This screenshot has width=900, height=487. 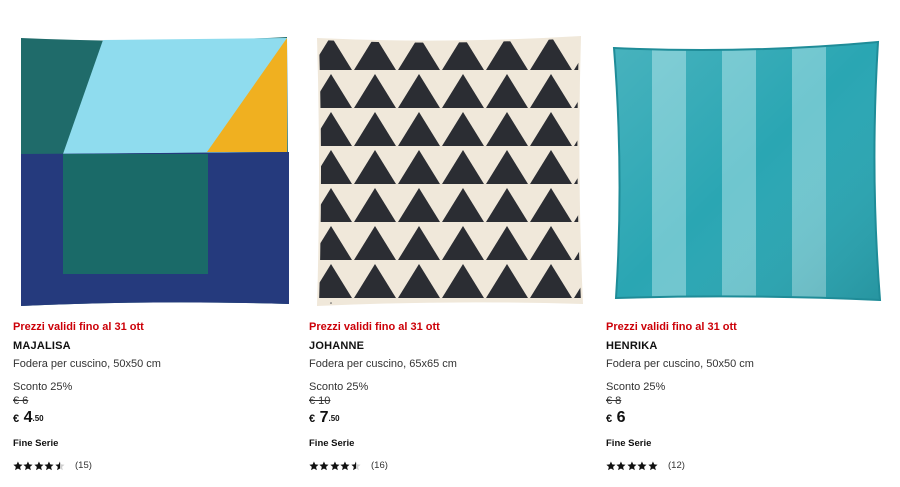 I want to click on rating: (15), so click(x=153, y=466).